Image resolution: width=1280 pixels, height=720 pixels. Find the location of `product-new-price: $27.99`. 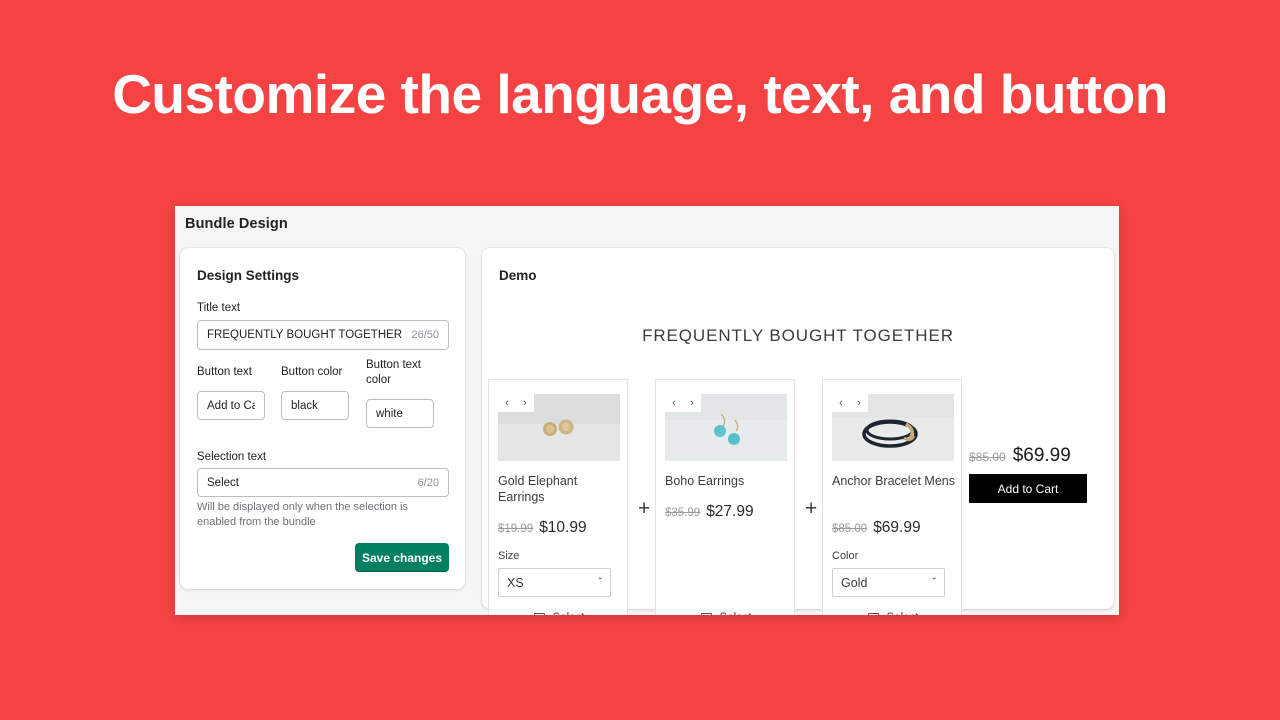

product-new-price: $27.99 is located at coordinates (730, 511).